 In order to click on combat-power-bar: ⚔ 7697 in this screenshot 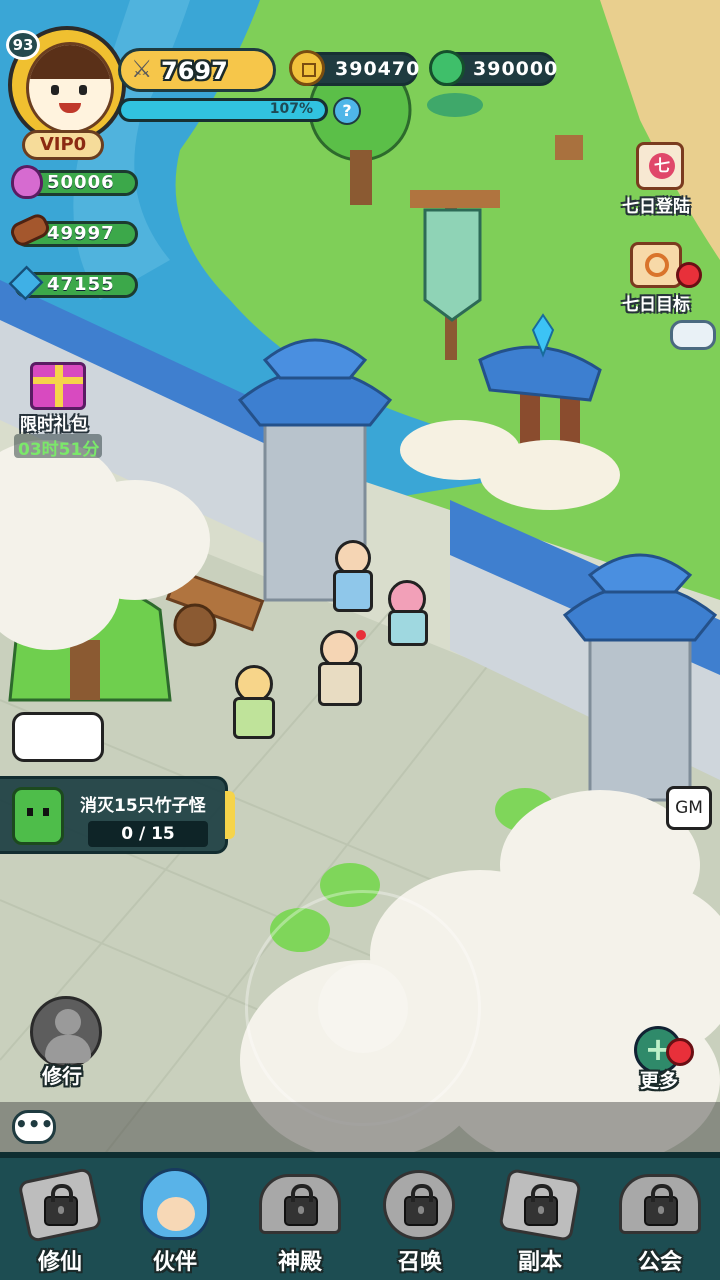, I will do `click(197, 70)`.